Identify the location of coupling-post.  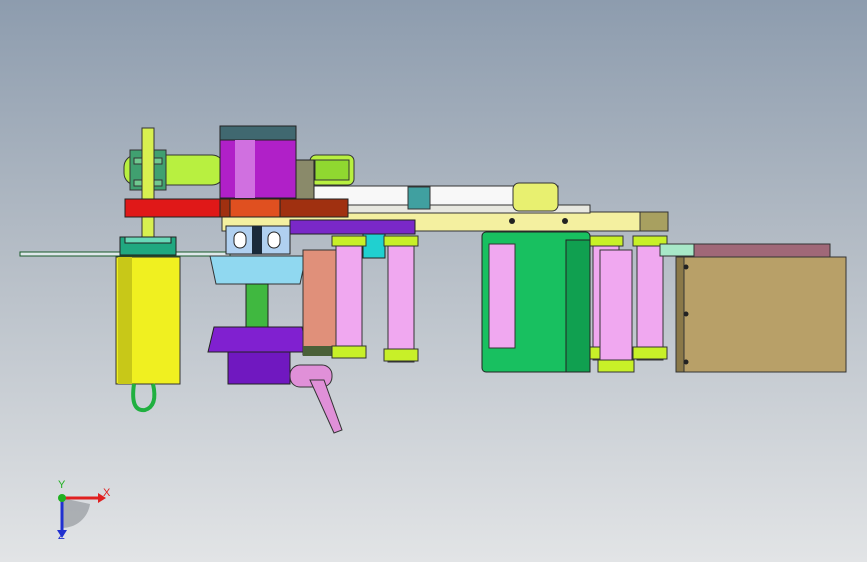
(257, 240).